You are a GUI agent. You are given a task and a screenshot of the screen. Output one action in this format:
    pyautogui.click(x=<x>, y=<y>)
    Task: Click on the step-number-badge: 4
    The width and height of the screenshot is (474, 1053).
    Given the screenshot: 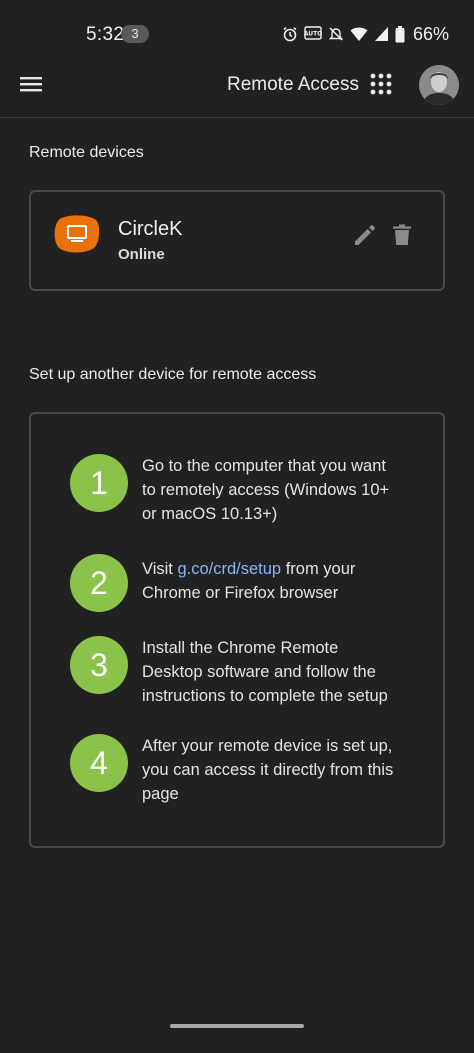 What is the action you would take?
    pyautogui.click(x=99, y=763)
    